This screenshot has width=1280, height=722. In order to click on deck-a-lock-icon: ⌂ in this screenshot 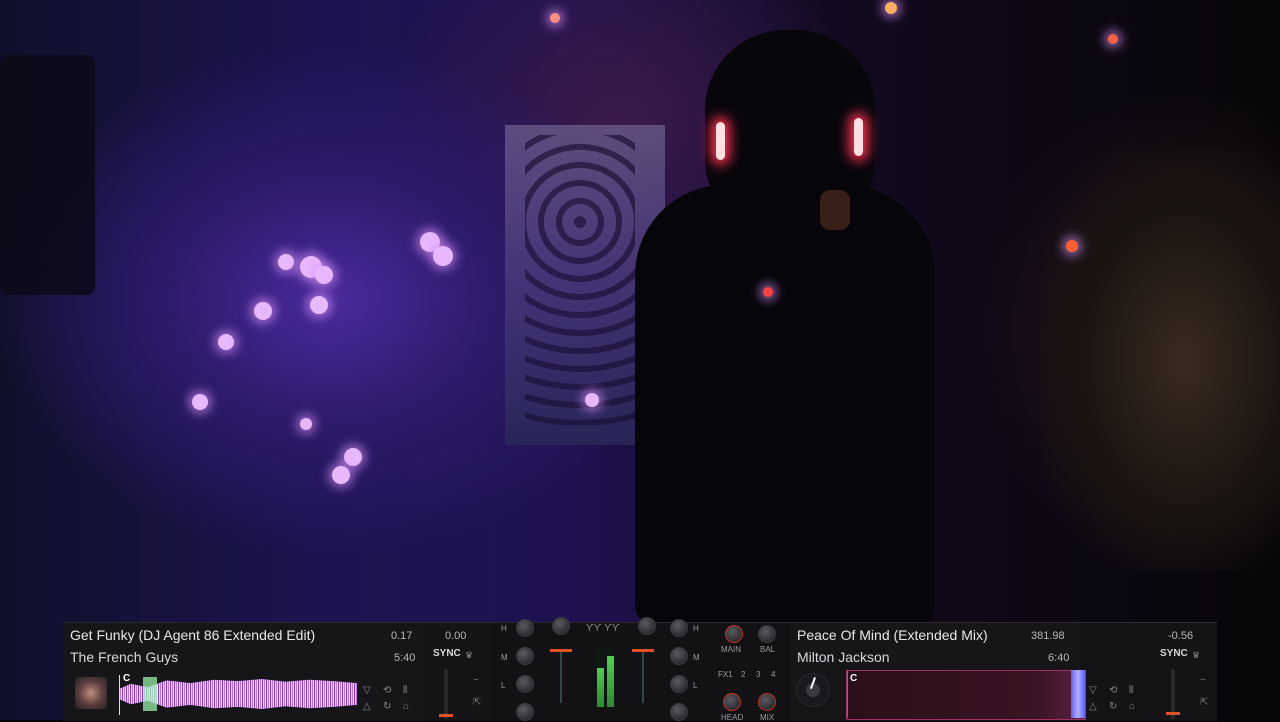, I will do `click(406, 706)`.